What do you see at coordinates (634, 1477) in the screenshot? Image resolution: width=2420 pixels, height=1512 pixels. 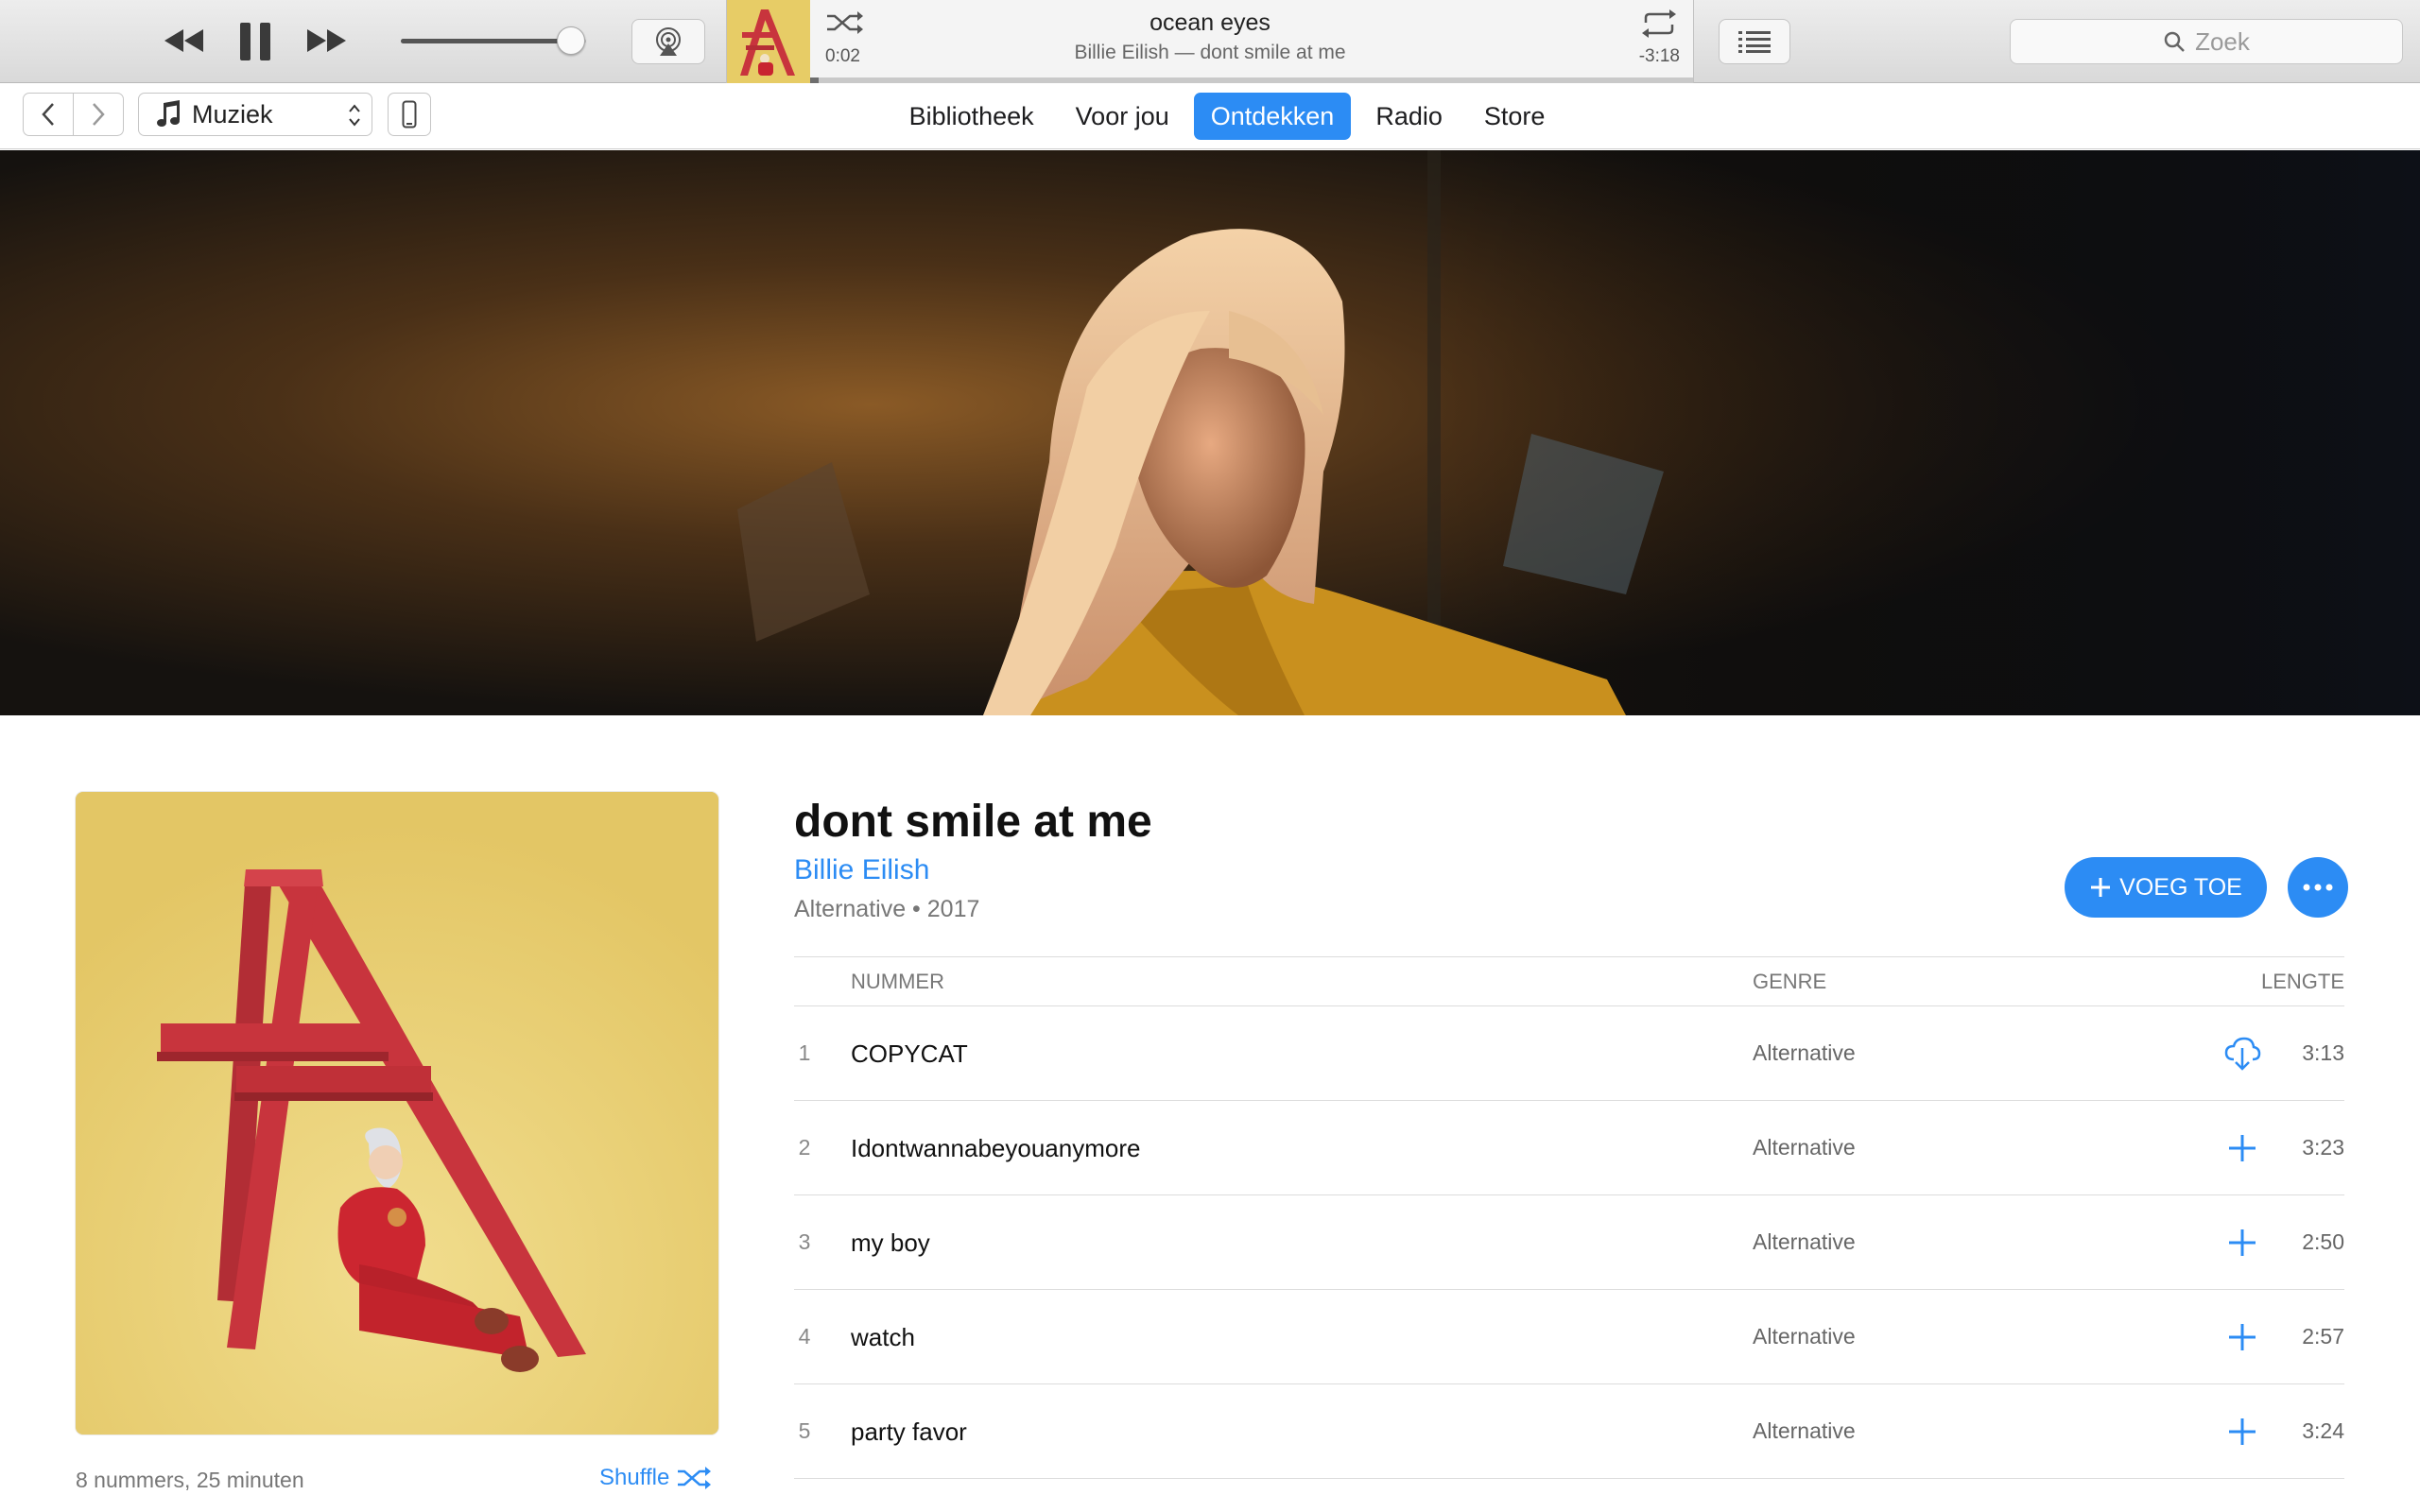 I see `shuffle-label: Shuffle` at bounding box center [634, 1477].